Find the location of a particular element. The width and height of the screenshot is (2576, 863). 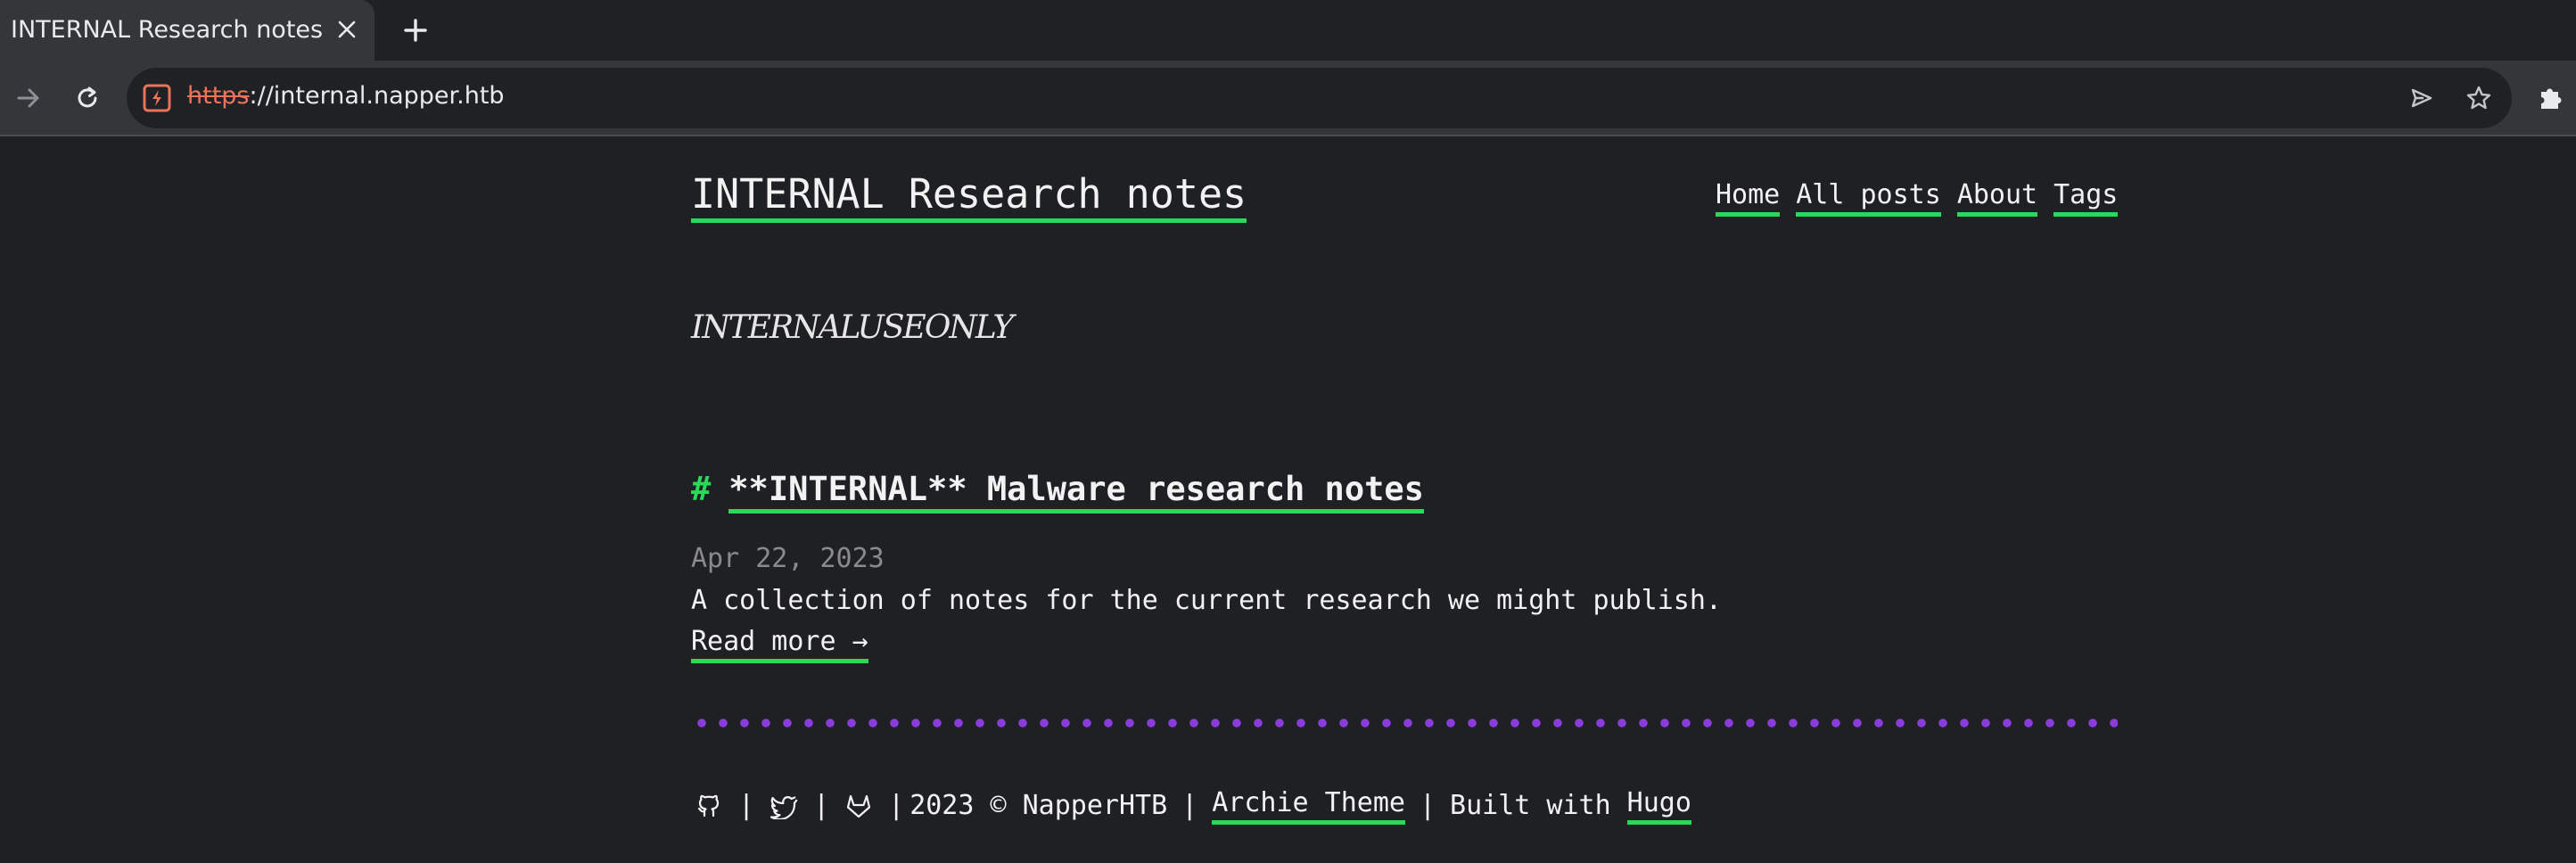

footer-built-with: Built with is located at coordinates (1530, 805).